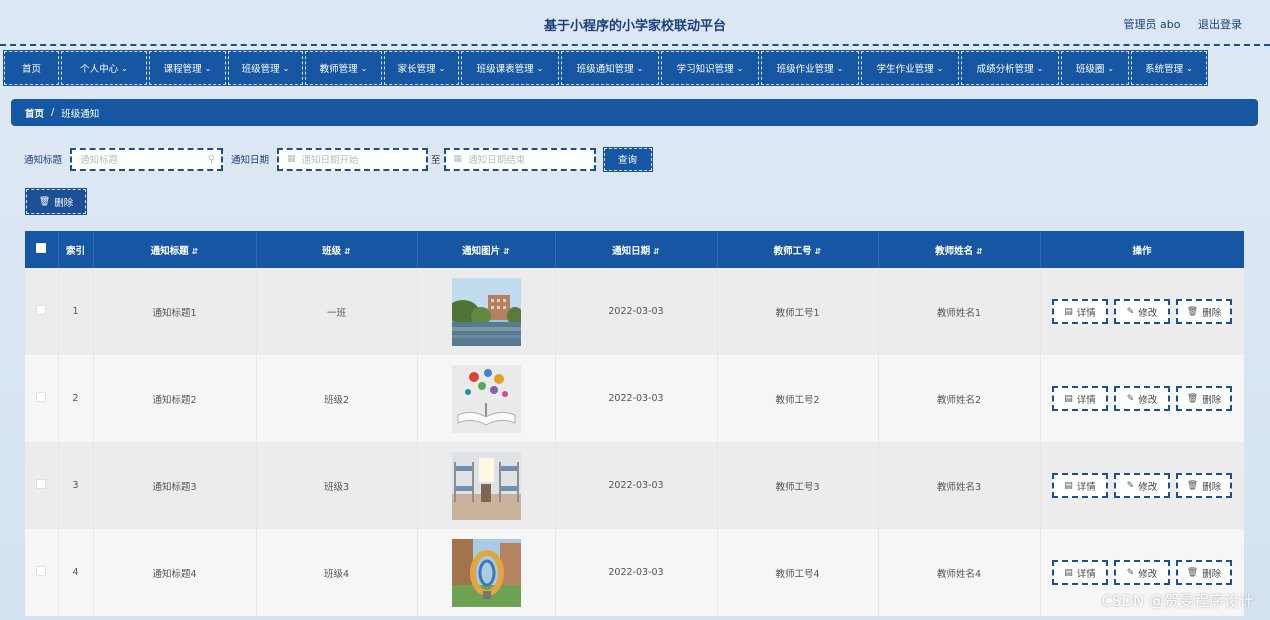 Image resolution: width=1270 pixels, height=620 pixels. I want to click on nav-item-label: 成绩分析管理, so click(1005, 69).